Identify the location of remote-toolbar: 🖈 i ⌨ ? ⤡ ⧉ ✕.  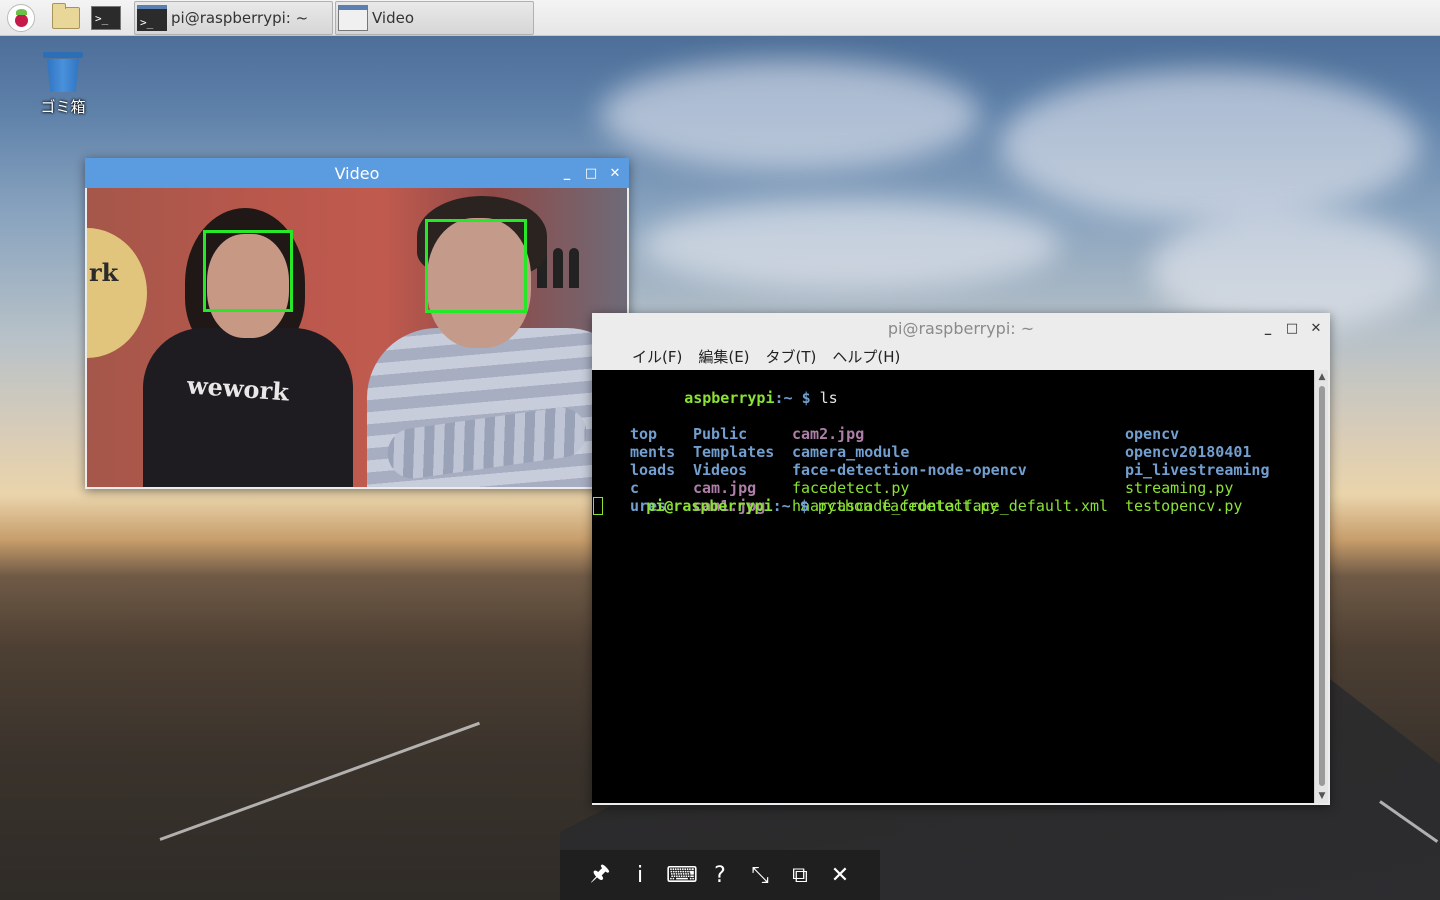
(720, 875).